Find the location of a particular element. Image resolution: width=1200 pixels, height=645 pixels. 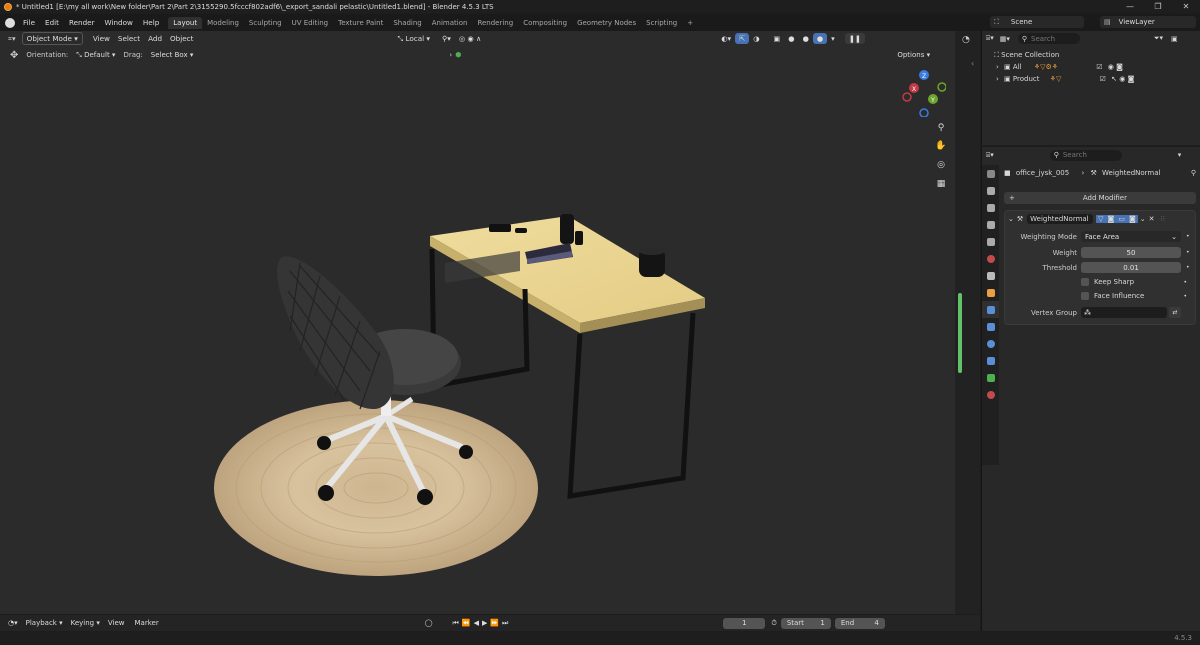

timeline-editor-type-icon: ◔▾ is located at coordinates (13, 623).